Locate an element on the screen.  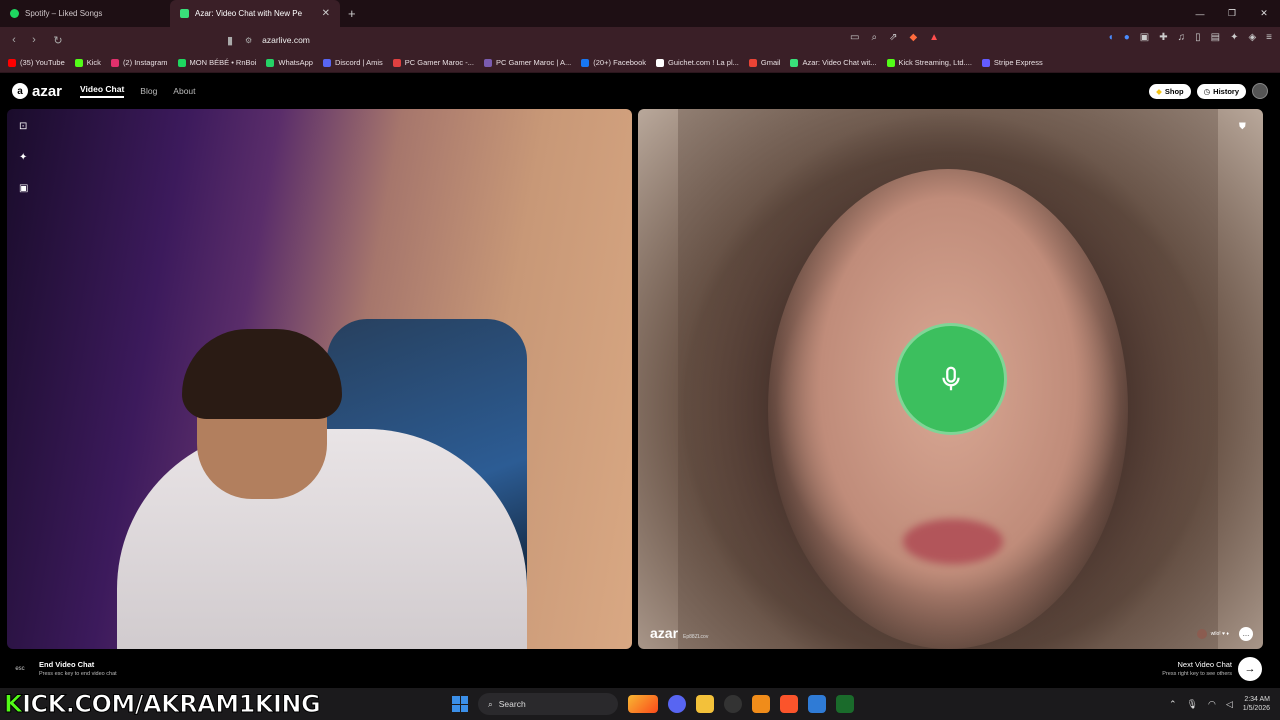
bookmark-icon: ▮ is located at coordinates (230, 40).